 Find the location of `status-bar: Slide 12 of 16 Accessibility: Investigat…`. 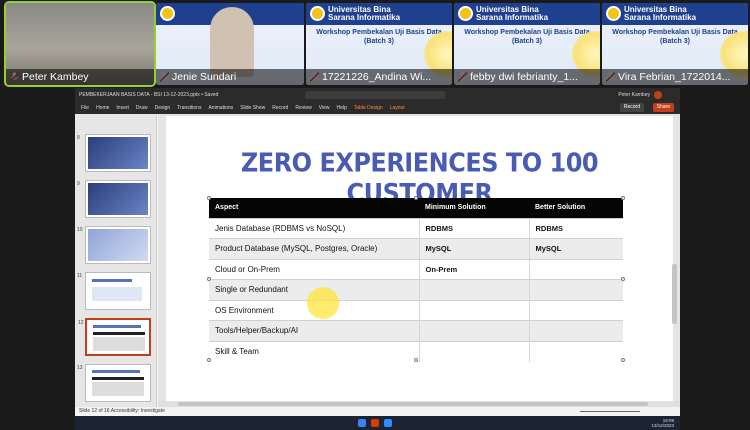

status-bar: Slide 12 of 16 Accessibility: Investigat… is located at coordinates (377, 411).